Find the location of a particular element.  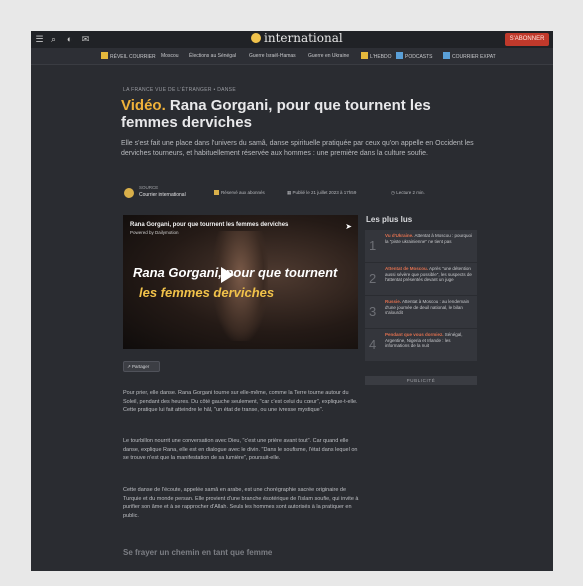

play-icon is located at coordinates (227, 275).